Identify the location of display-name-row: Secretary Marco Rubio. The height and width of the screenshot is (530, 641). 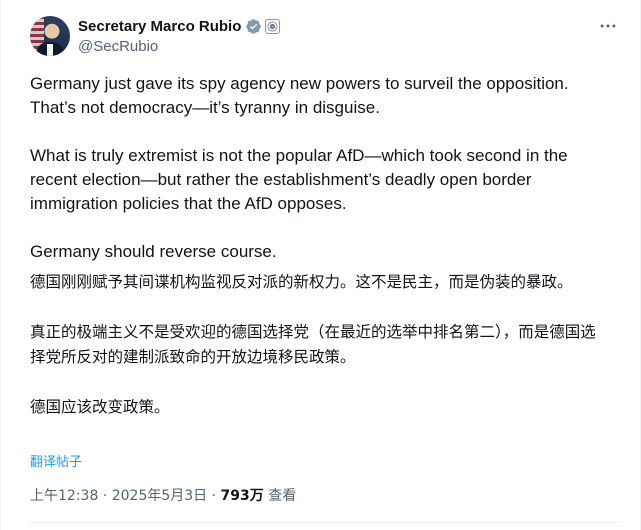
(179, 26).